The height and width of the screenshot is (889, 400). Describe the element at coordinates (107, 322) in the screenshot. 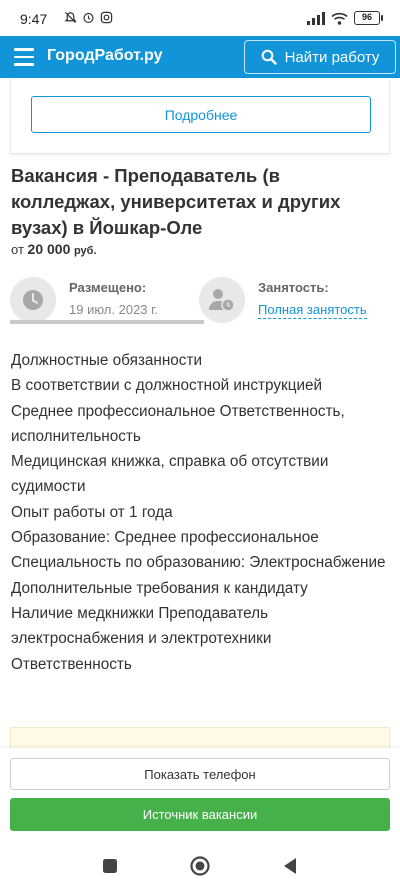

I see `posted-divider` at that location.